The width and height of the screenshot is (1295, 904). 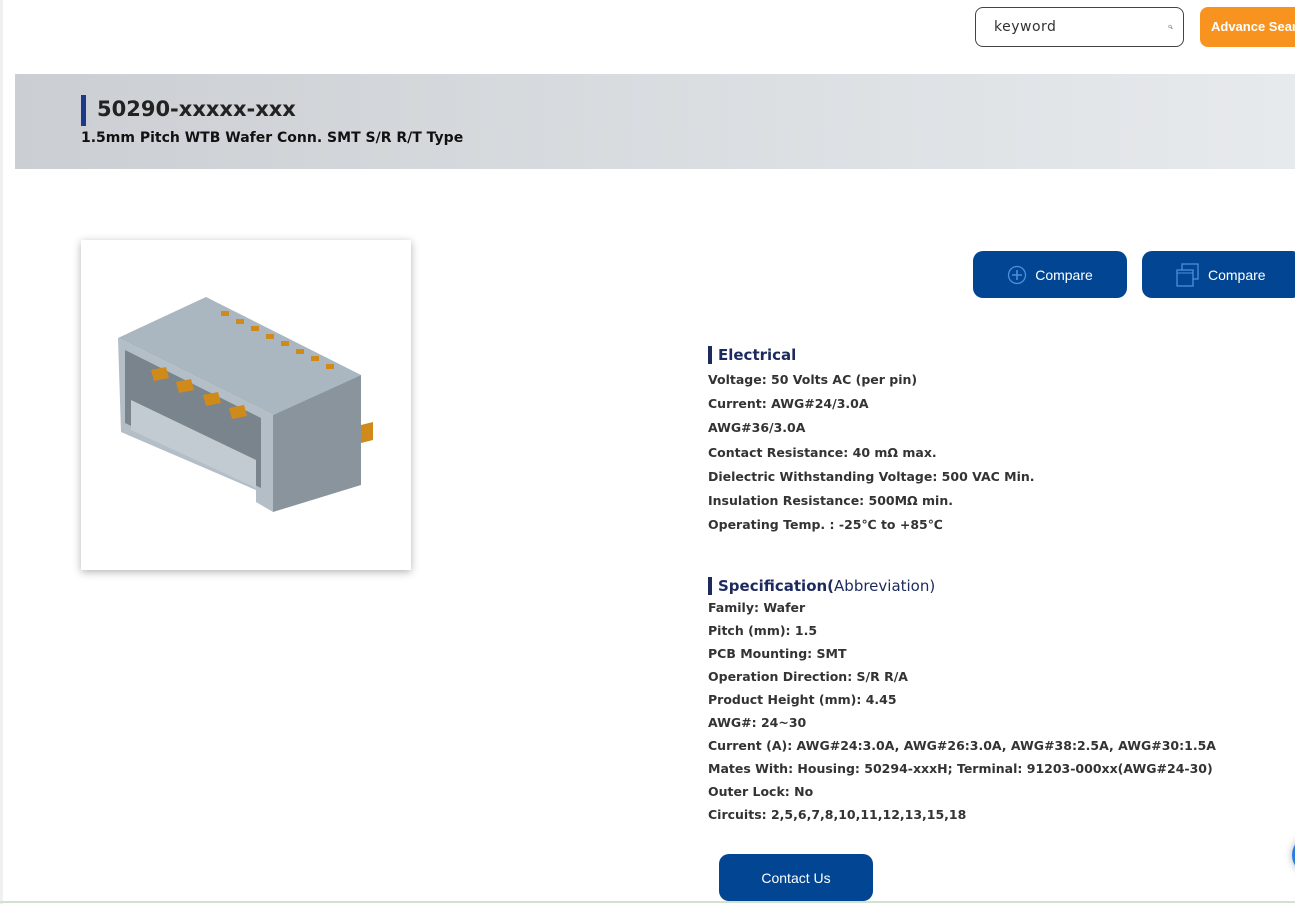 I want to click on page-edge, so click(x=1, y=452).